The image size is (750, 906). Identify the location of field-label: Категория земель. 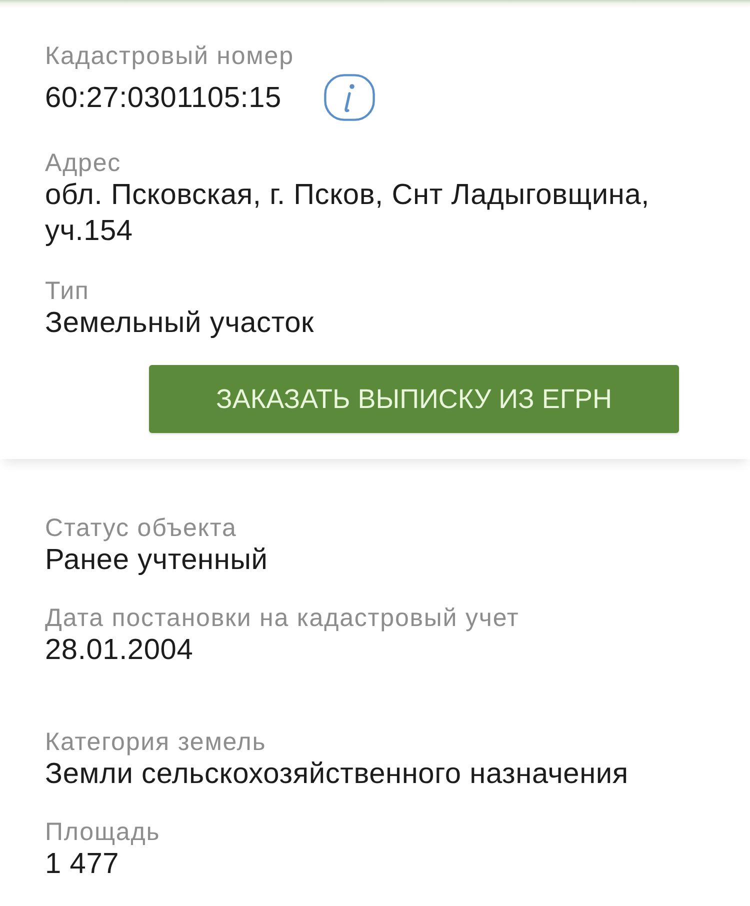
(156, 742).